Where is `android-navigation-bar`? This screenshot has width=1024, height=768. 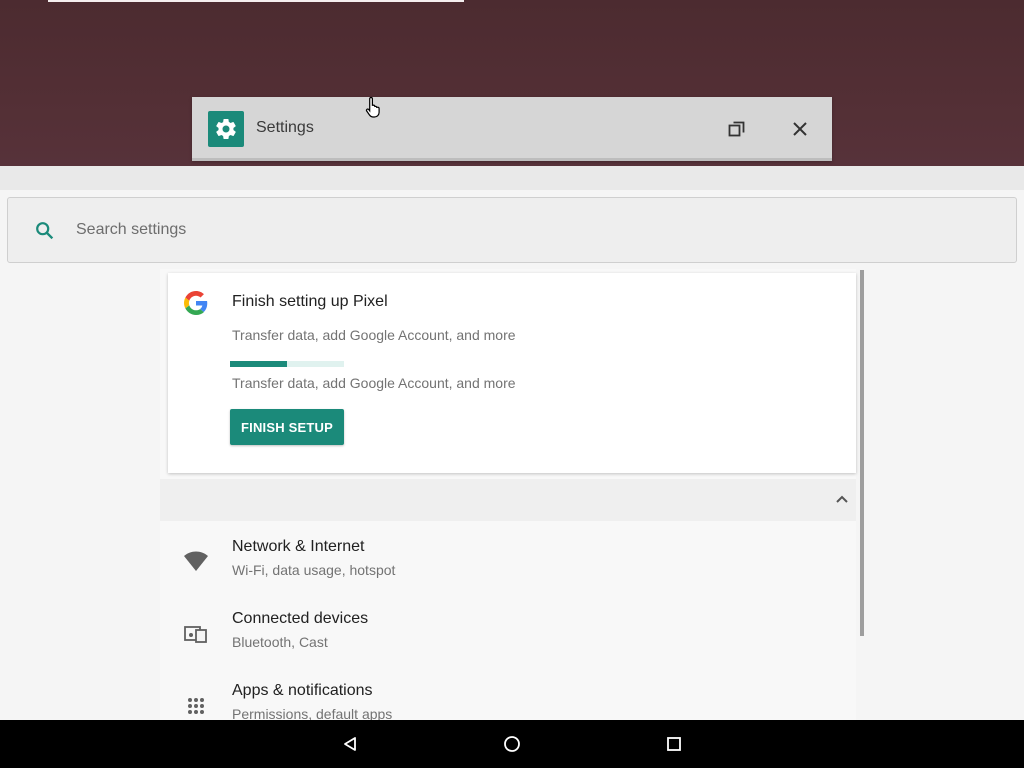 android-navigation-bar is located at coordinates (512, 744).